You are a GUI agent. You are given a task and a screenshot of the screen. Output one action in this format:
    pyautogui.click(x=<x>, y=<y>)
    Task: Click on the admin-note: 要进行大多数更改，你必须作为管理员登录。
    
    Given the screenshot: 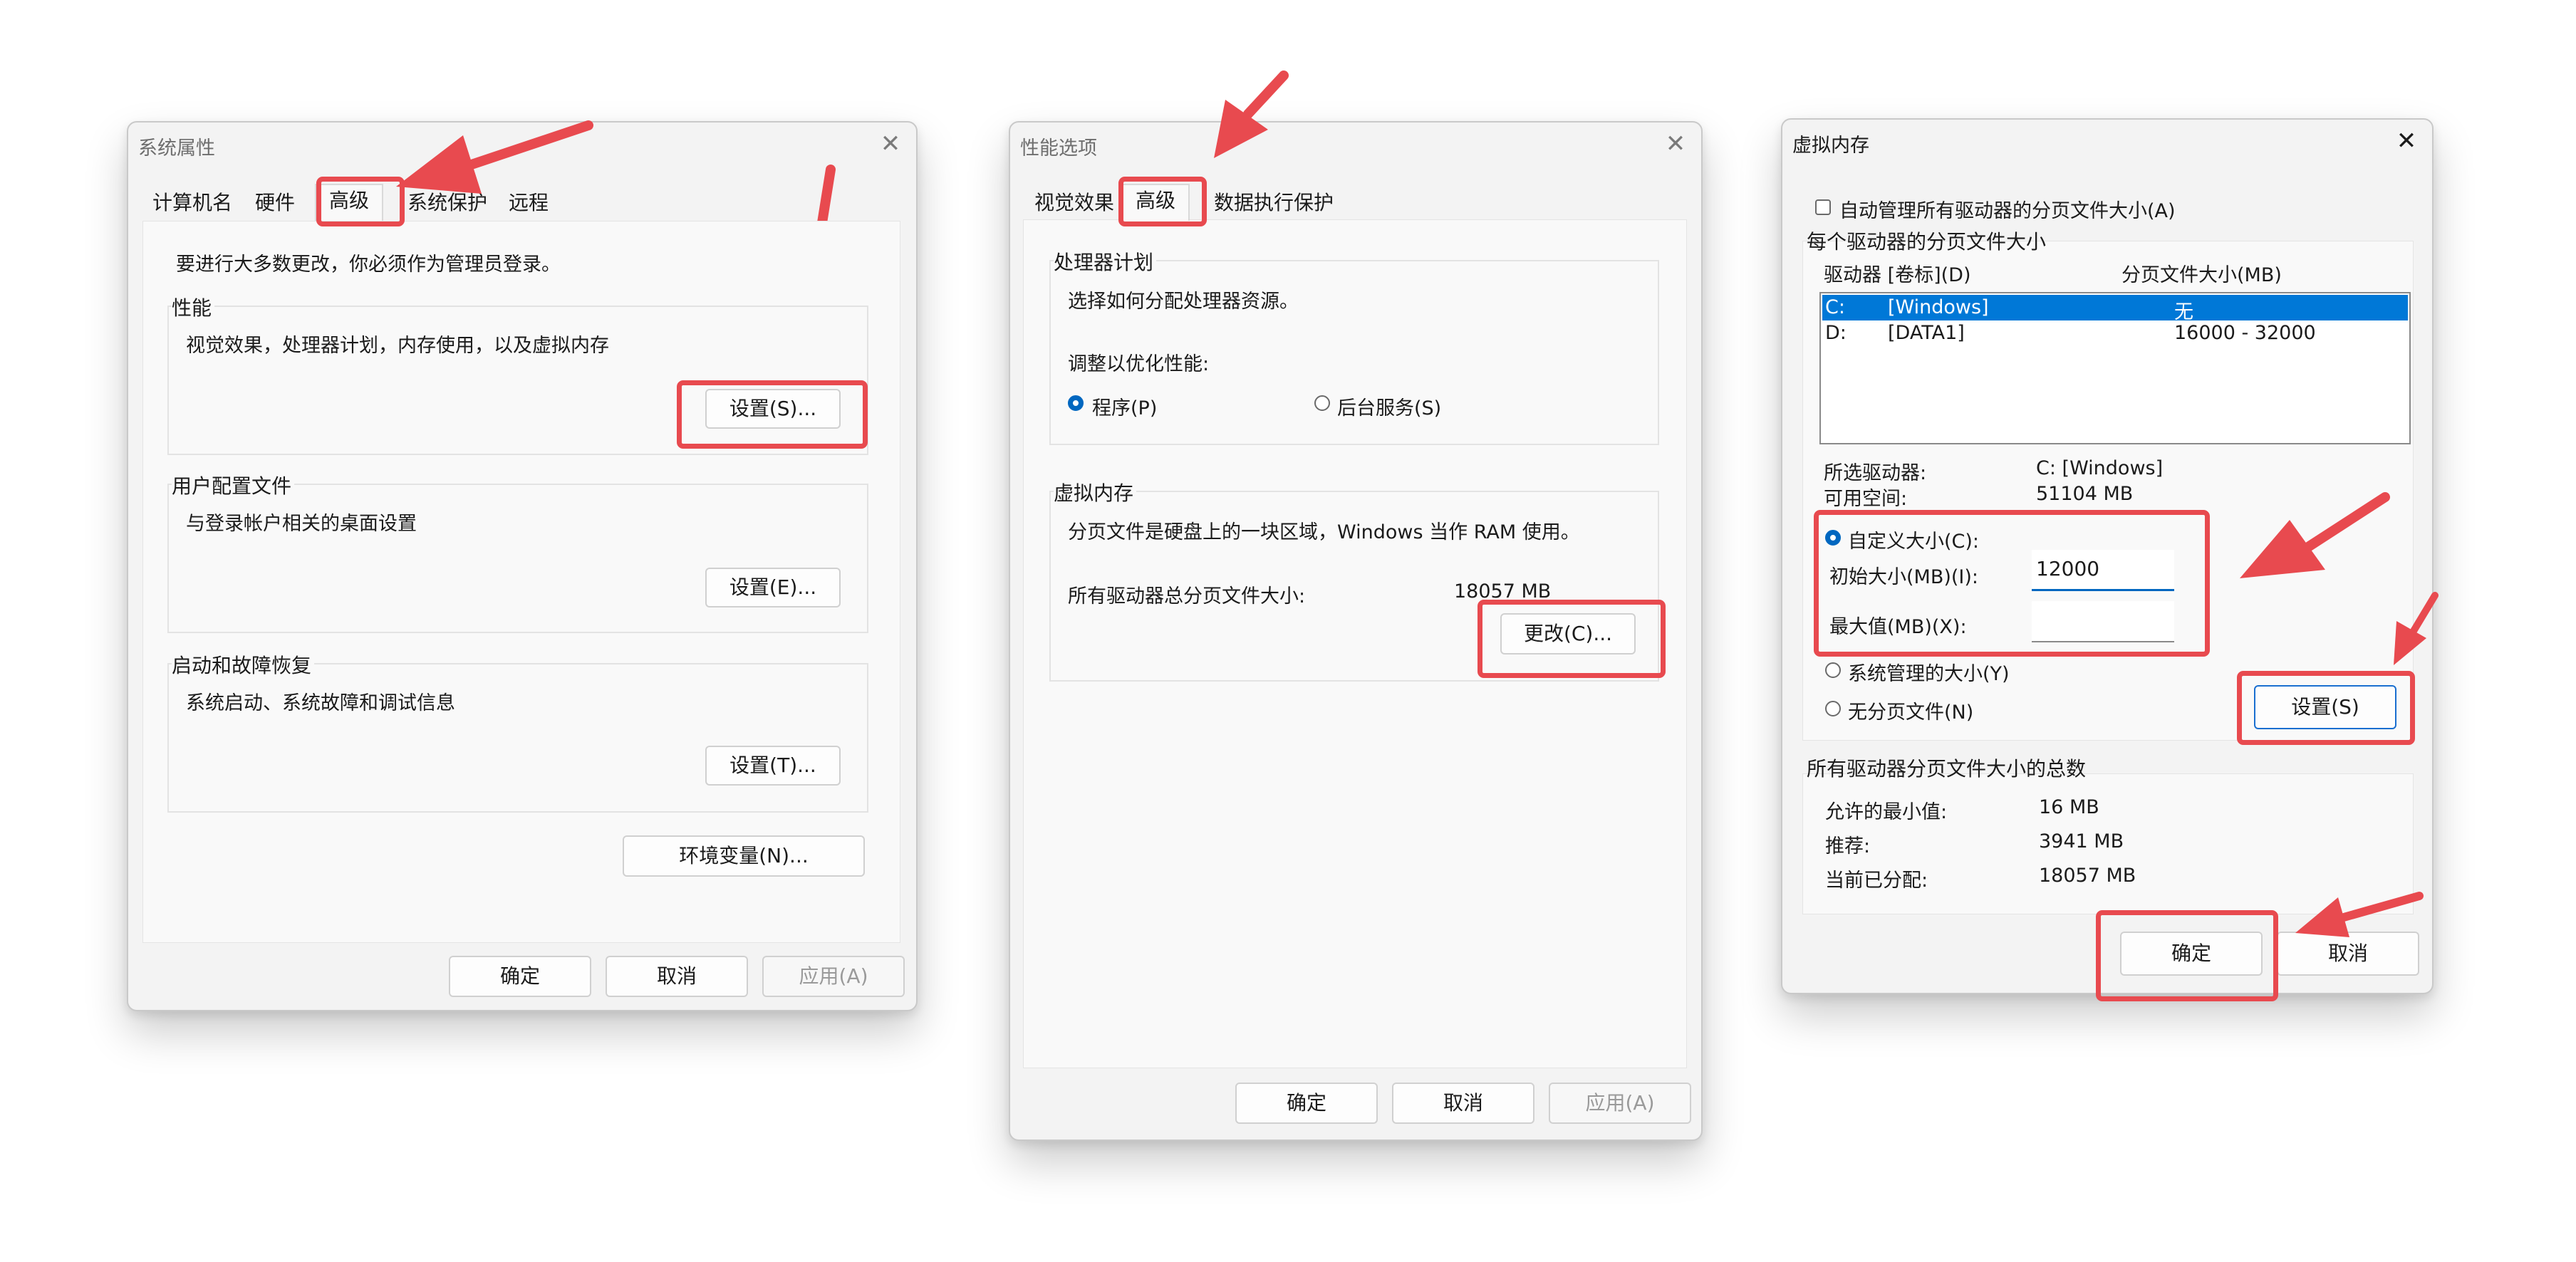 What is the action you would take?
    pyautogui.click(x=368, y=265)
    